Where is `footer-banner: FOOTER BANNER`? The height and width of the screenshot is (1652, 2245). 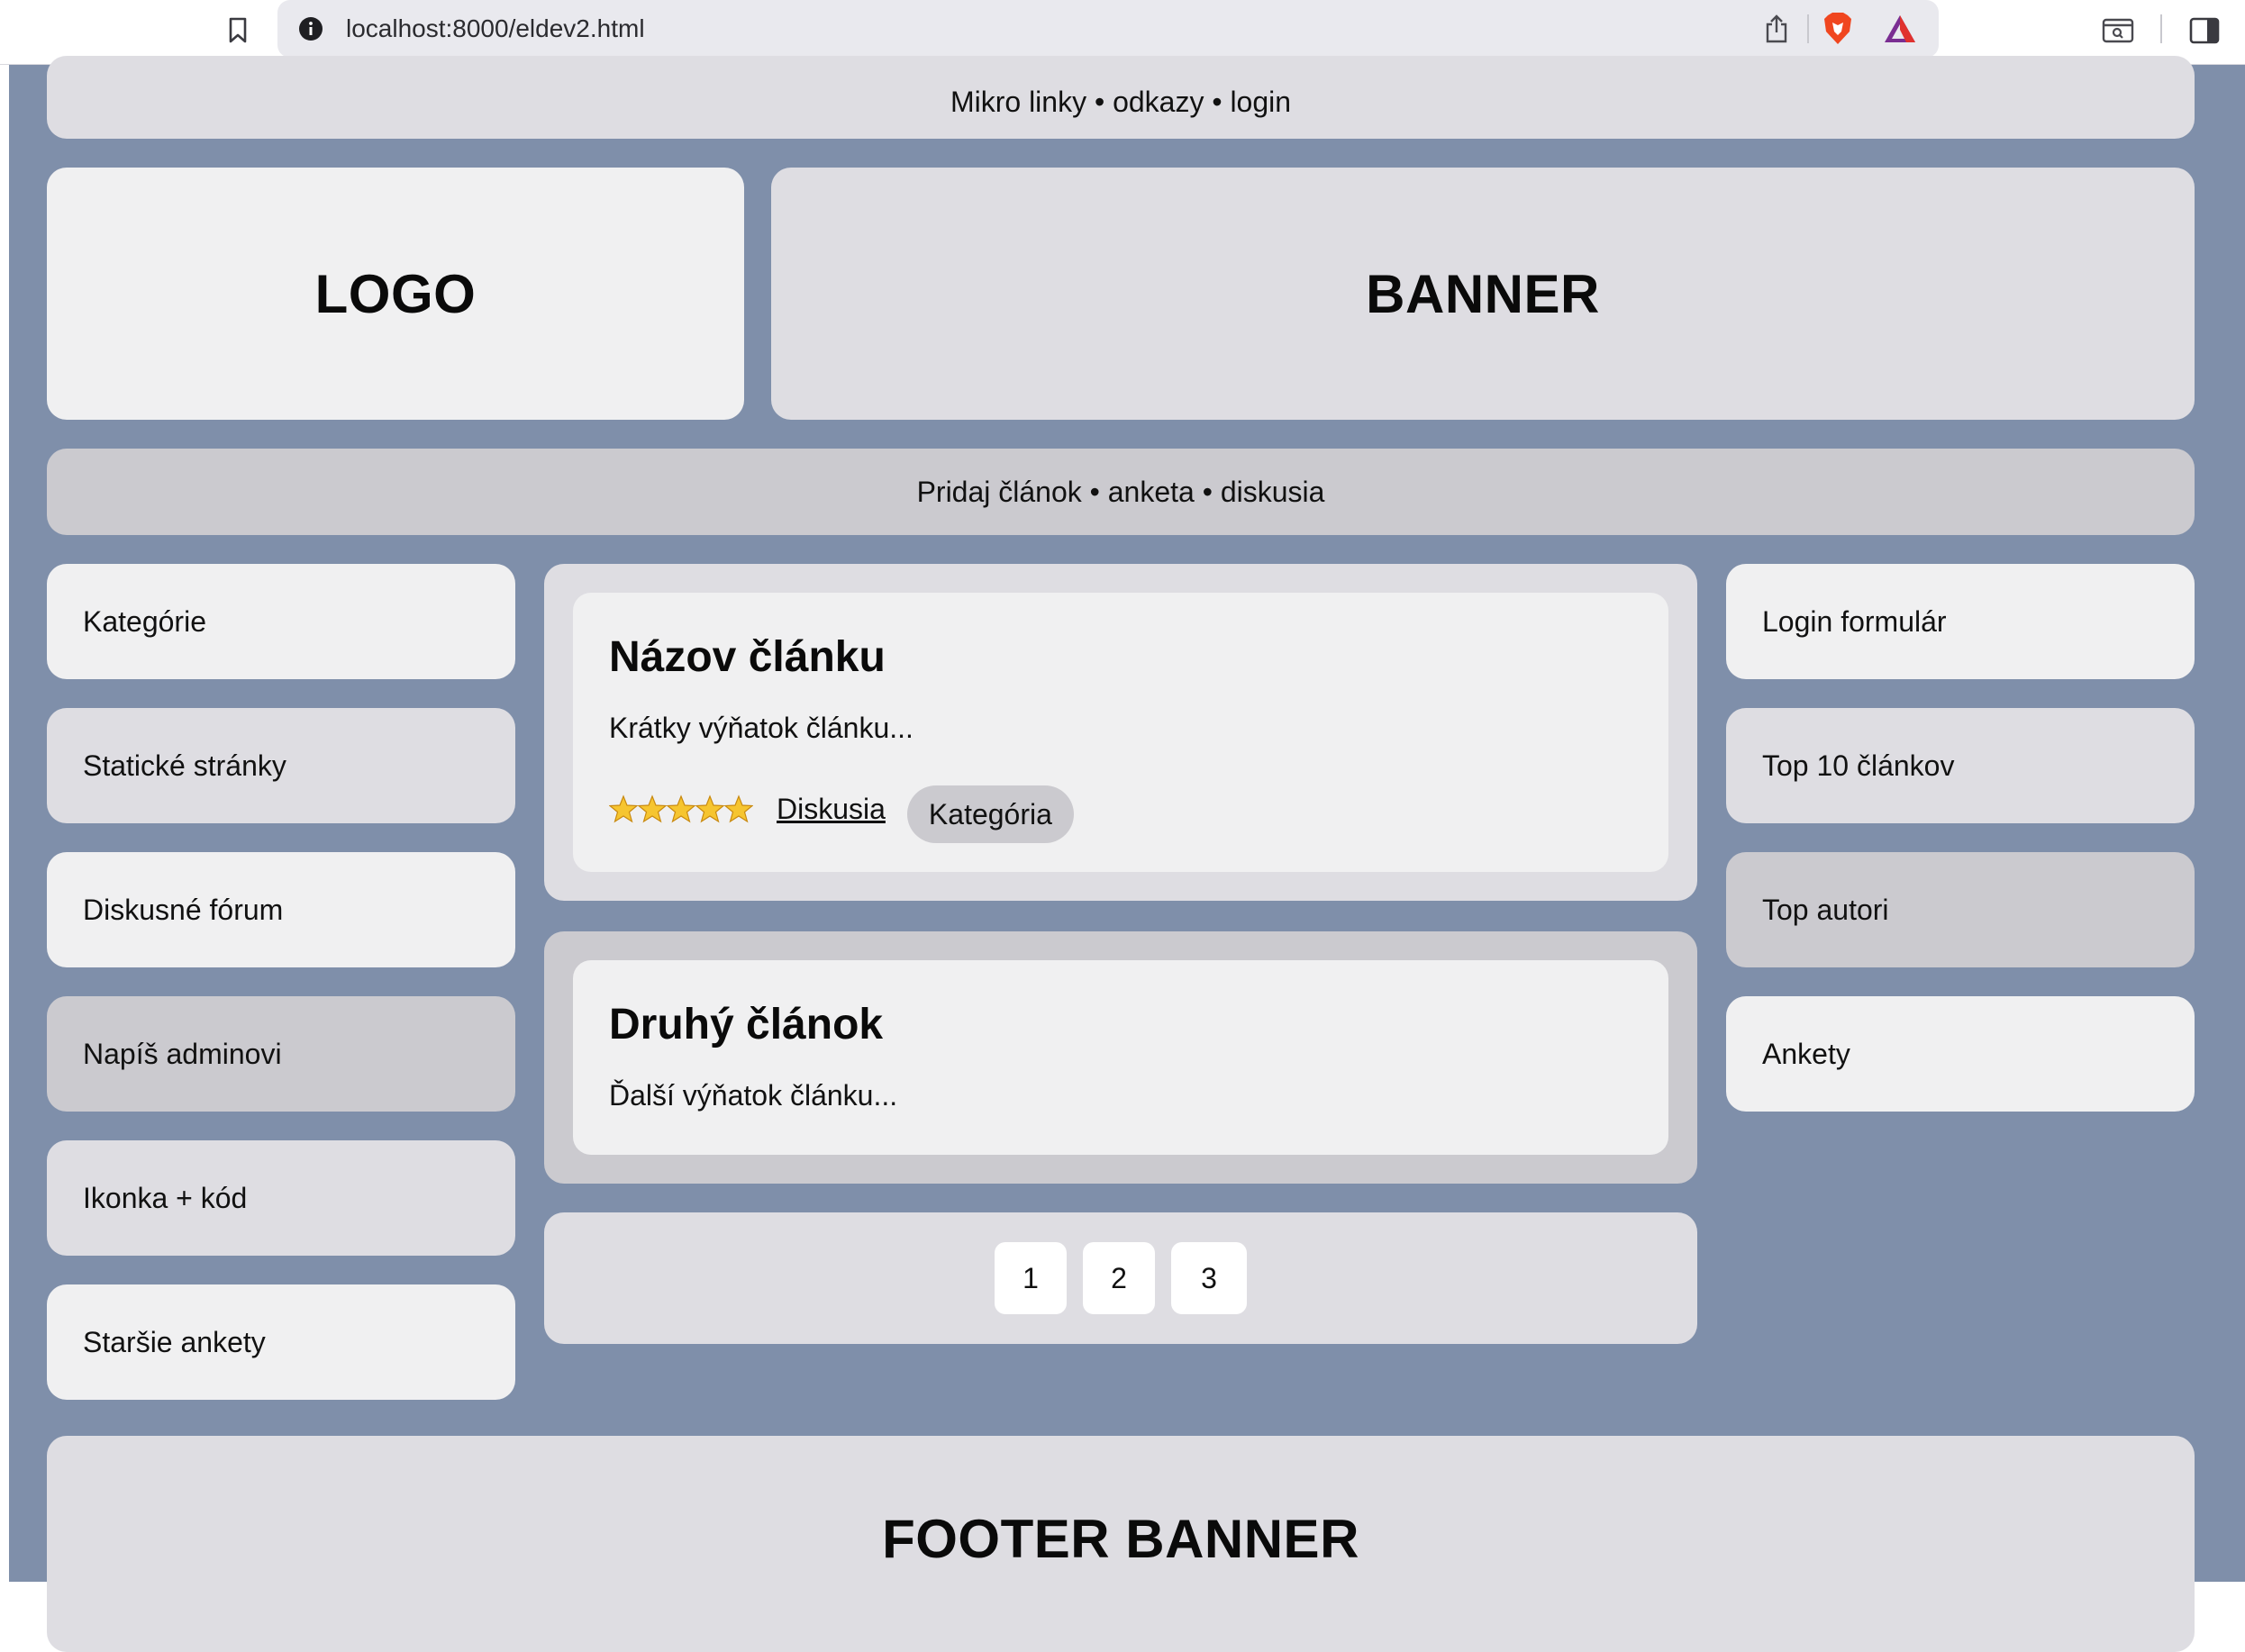 footer-banner: FOOTER BANNER is located at coordinates (1121, 1544).